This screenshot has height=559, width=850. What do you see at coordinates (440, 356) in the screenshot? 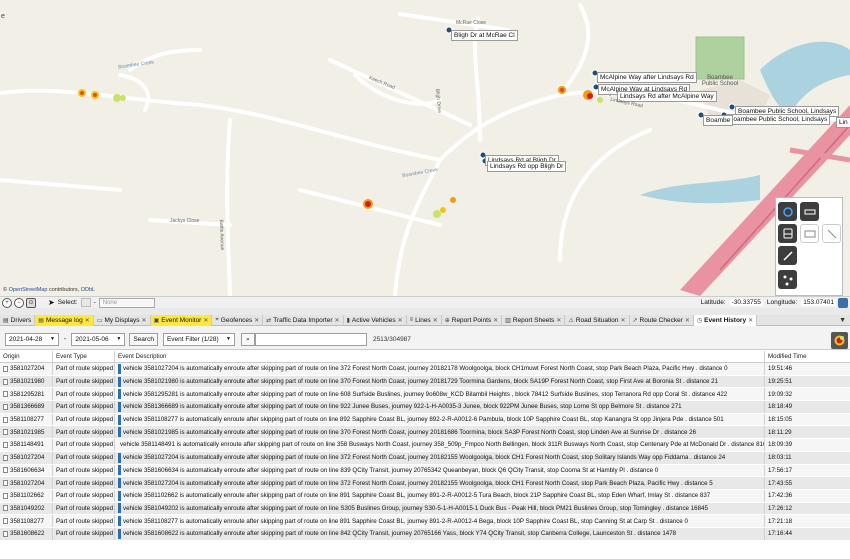
I see `column-header: Event Description` at bounding box center [440, 356].